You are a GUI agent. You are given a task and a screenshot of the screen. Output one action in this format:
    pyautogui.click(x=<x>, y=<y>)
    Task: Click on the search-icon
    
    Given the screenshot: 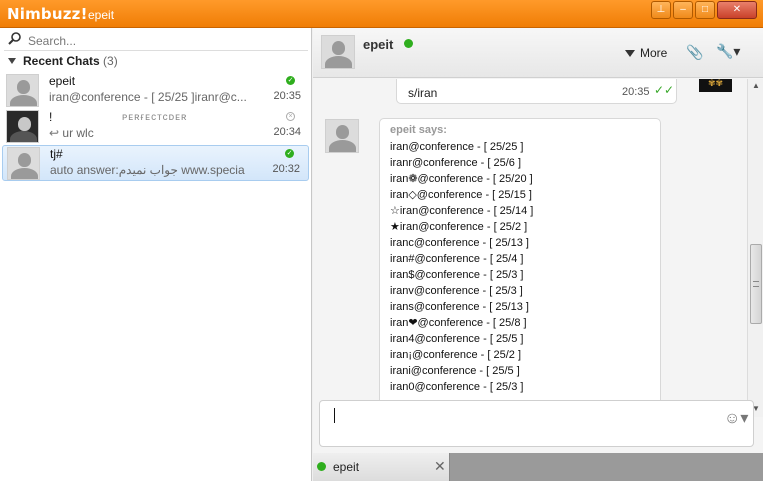 What is the action you would take?
    pyautogui.click(x=14, y=38)
    